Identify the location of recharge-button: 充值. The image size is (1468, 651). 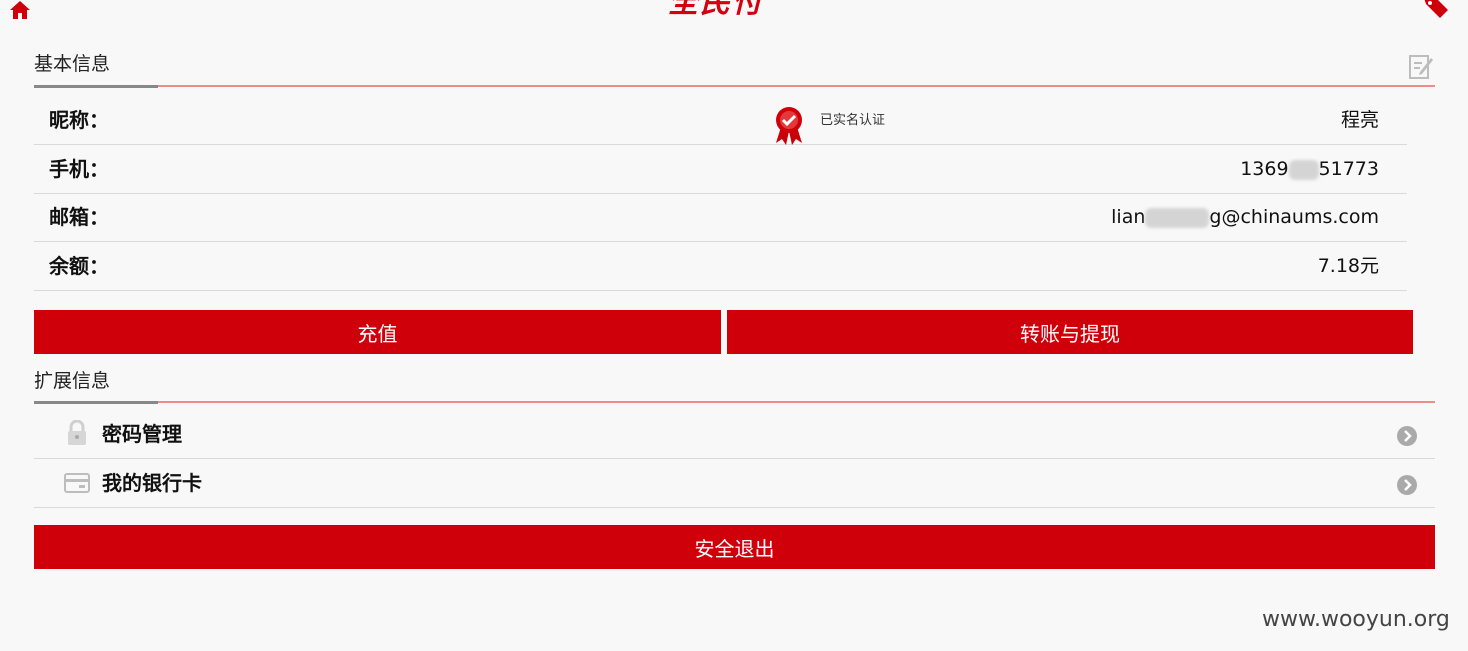
(377, 332).